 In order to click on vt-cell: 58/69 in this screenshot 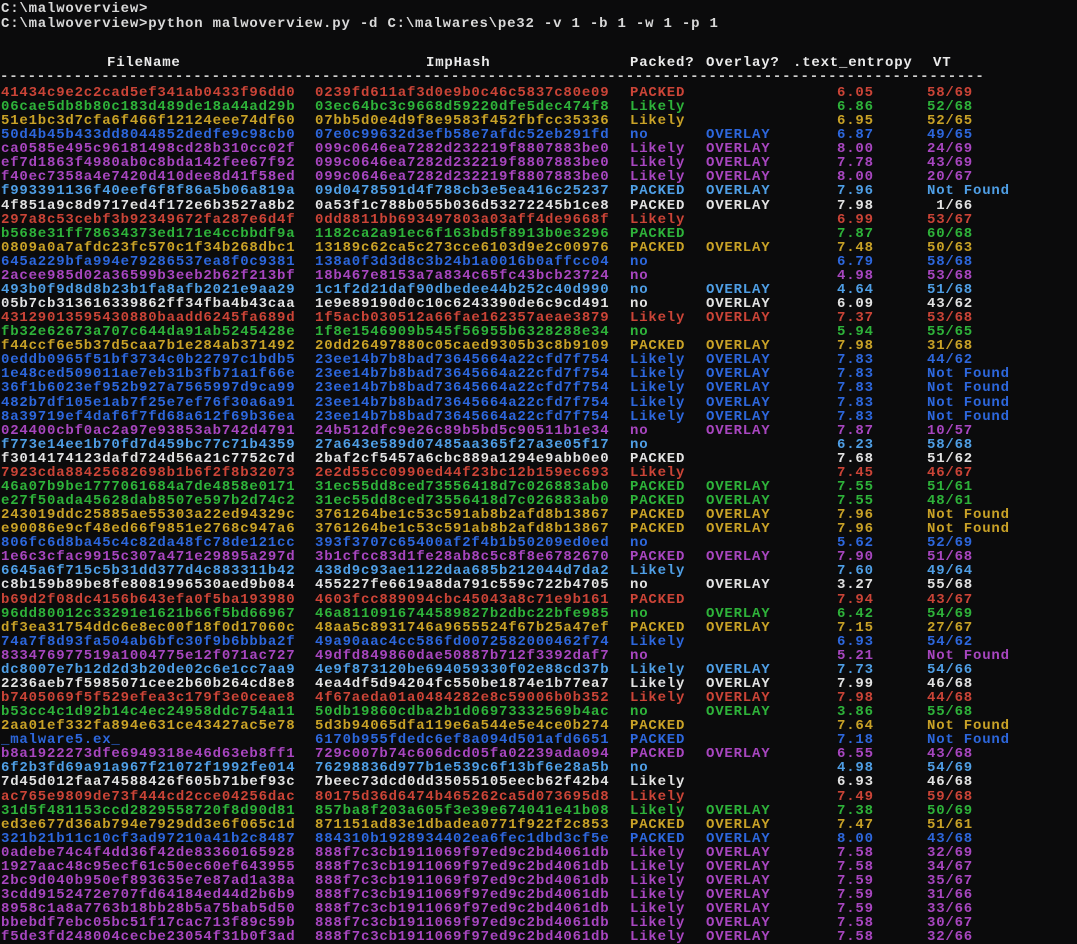, I will do `click(950, 93)`.